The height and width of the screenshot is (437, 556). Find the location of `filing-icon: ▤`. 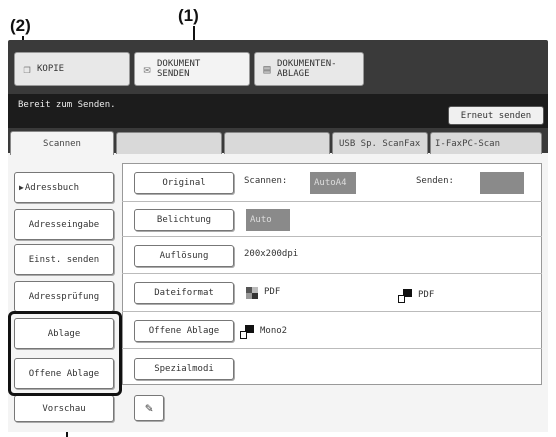

filing-icon: ▤ is located at coordinates (267, 69).